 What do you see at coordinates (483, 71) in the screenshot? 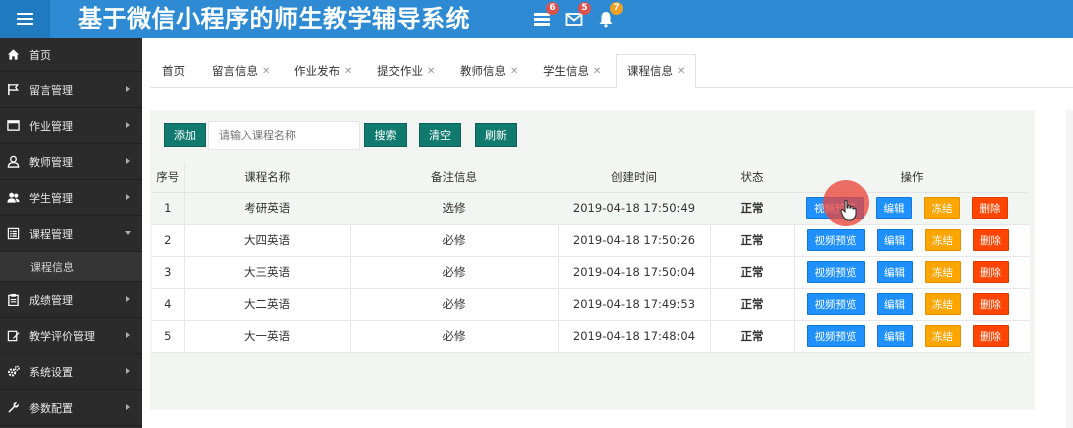
I see `tab-label: 教师信息` at bounding box center [483, 71].